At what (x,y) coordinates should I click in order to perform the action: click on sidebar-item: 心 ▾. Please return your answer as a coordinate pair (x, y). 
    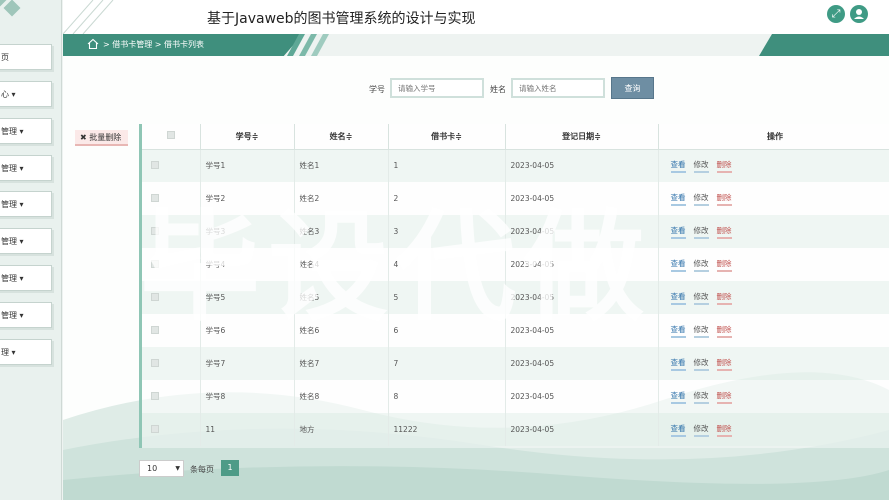
    Looking at the image, I should click on (26, 94).